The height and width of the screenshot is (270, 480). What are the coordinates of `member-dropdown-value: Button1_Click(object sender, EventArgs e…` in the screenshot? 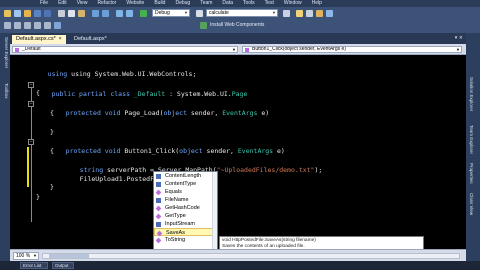 It's located at (299, 49).